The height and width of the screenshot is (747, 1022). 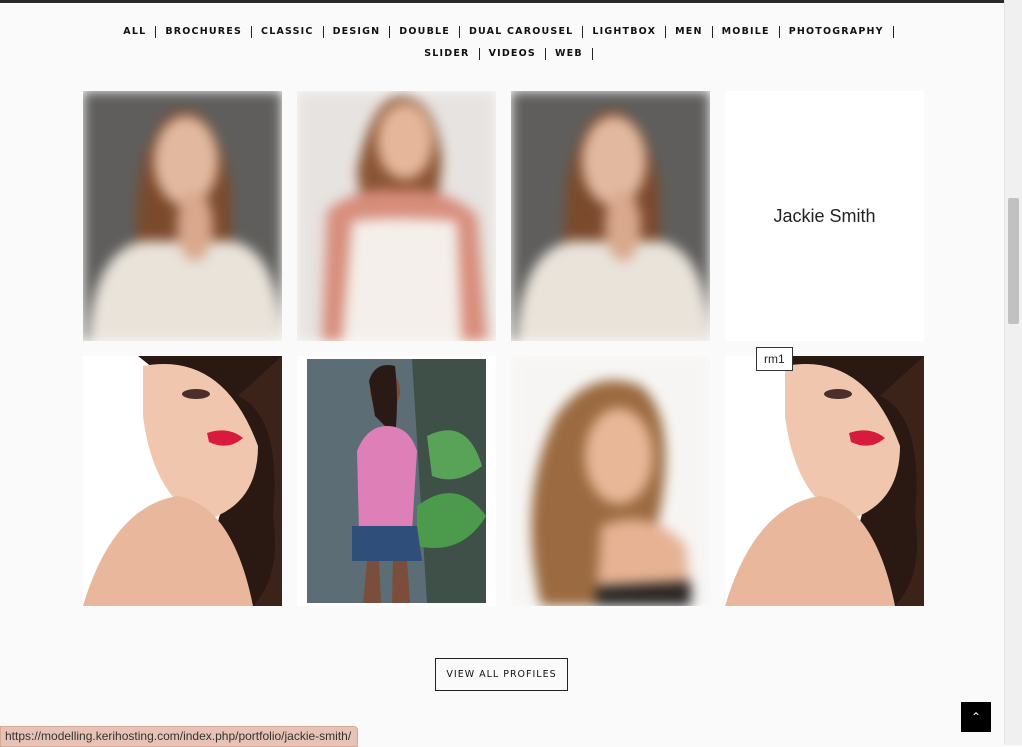 I want to click on filter-all: ALL, so click(x=135, y=32).